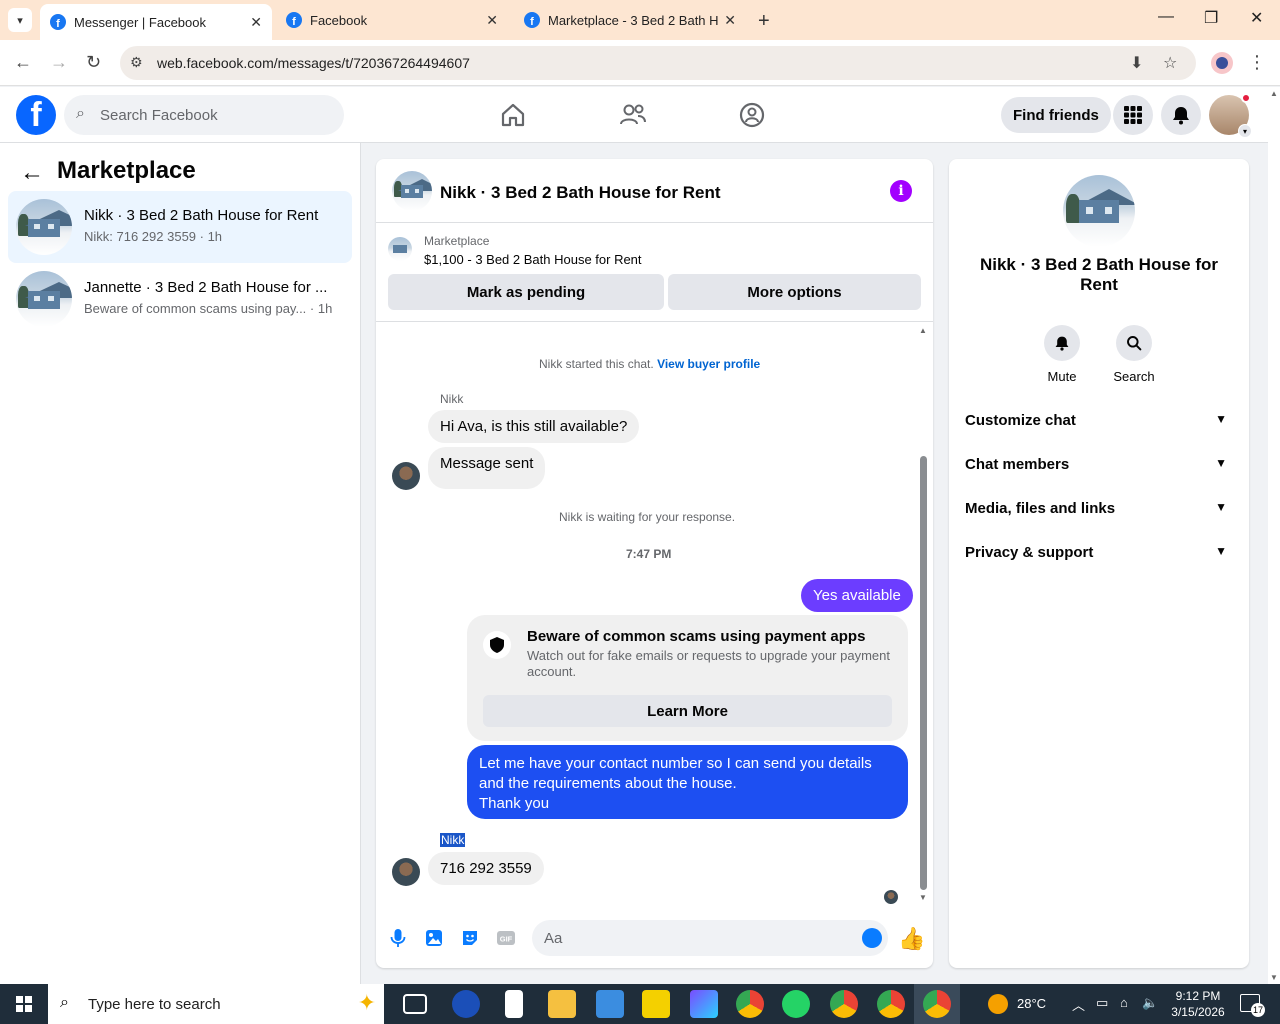 The height and width of the screenshot is (1024, 1280). What do you see at coordinates (998, 1004) in the screenshot?
I see `weather-icon` at bounding box center [998, 1004].